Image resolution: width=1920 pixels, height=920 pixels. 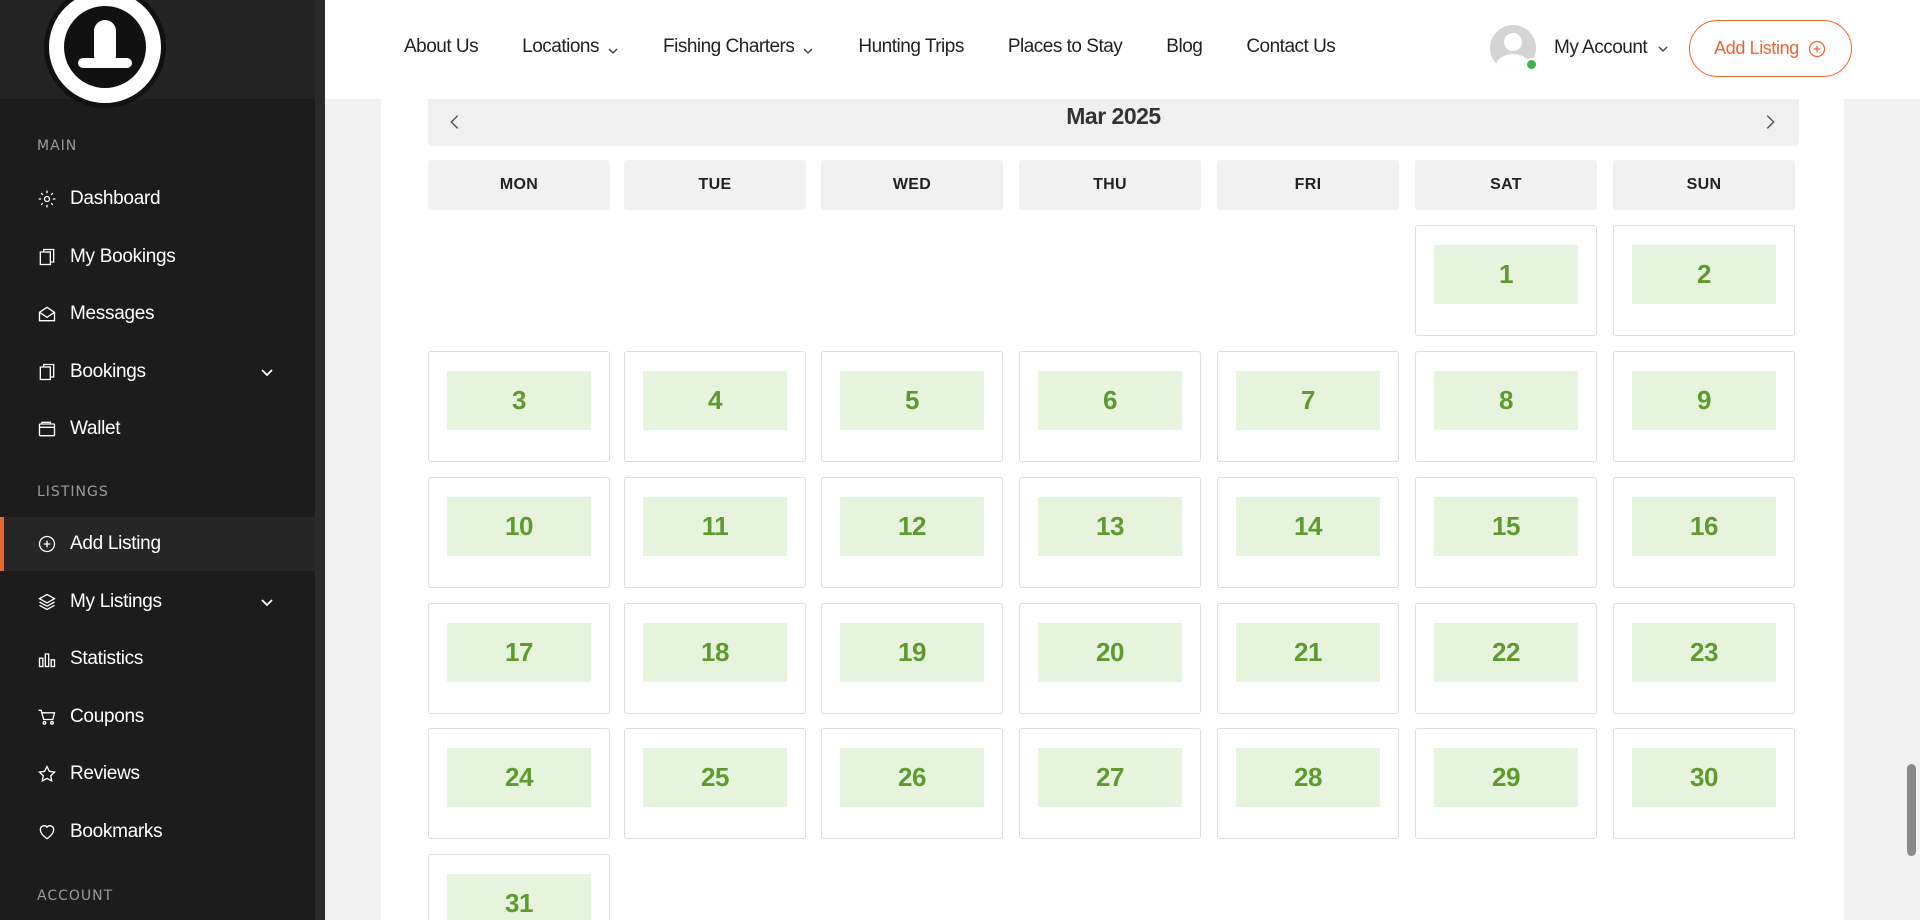 What do you see at coordinates (1110, 526) in the screenshot?
I see `calendar-day-number: 13` at bounding box center [1110, 526].